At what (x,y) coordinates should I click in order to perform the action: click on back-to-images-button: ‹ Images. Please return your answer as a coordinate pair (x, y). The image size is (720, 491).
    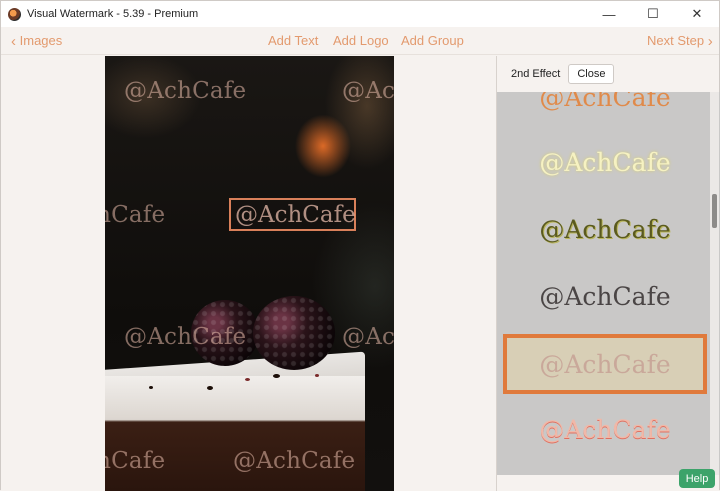
    Looking at the image, I should click on (37, 41).